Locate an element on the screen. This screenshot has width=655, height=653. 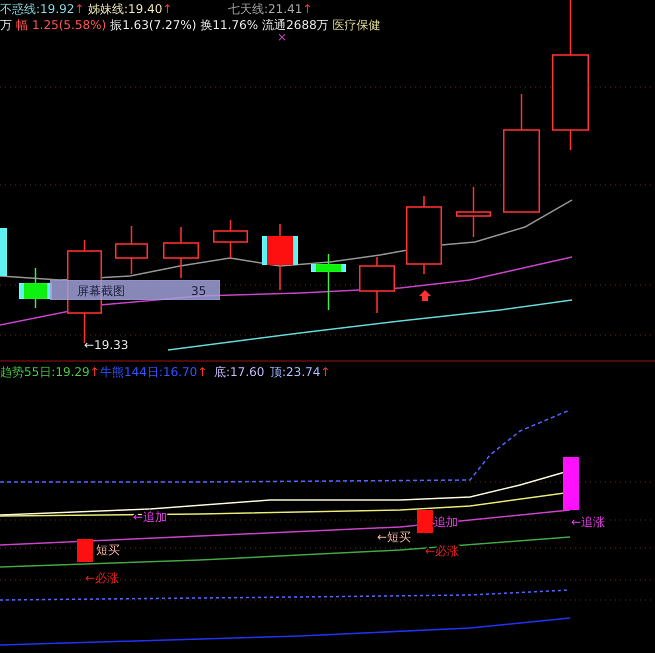
legend-item: 姊妹线:19.40↑ is located at coordinates (130, 9).